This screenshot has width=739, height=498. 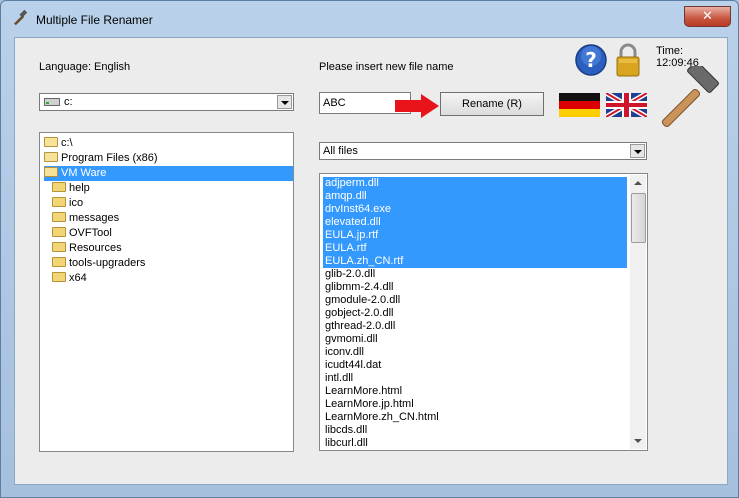 I want to click on tree-item-ovftool: OVFTool, so click(x=82, y=233).